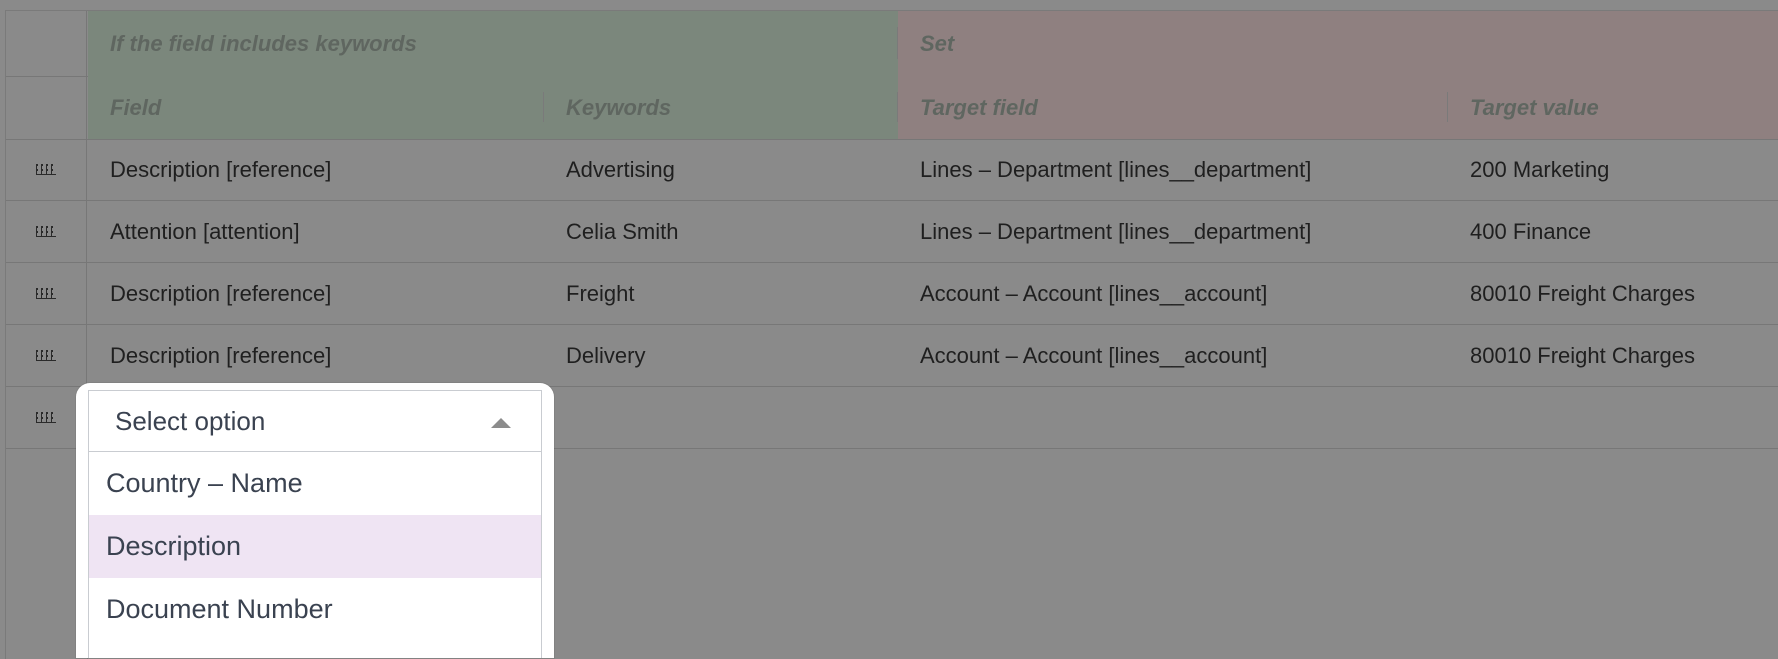 Image resolution: width=1778 pixels, height=659 pixels. Describe the element at coordinates (721, 107) in the screenshot. I see `column-header-keywords: Keywords` at that location.